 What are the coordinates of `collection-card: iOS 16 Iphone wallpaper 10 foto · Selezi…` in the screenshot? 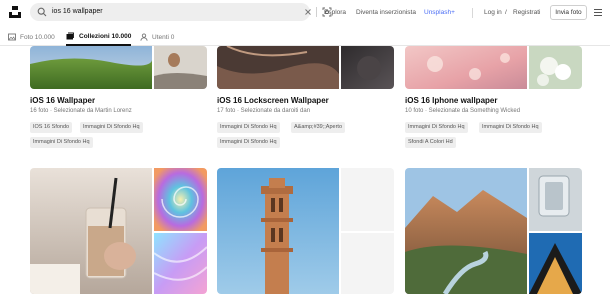 It's located at (493, 97).